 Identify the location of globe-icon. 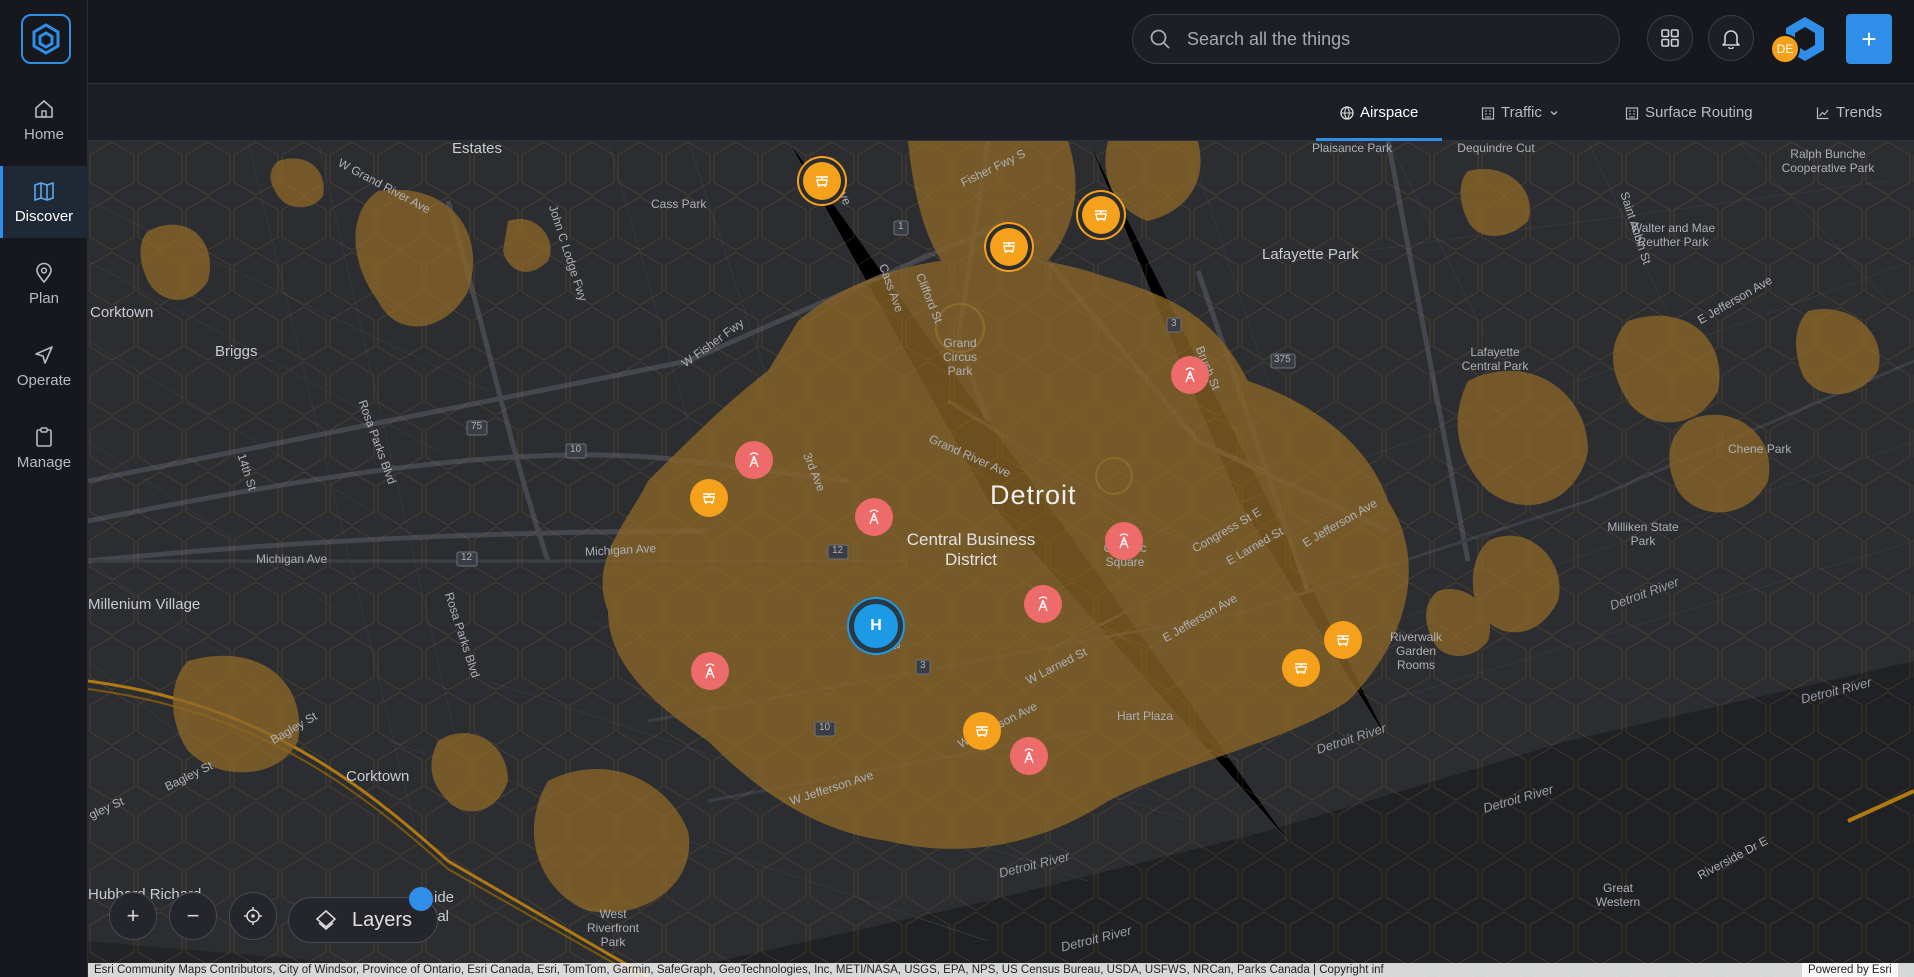
(1347, 112).